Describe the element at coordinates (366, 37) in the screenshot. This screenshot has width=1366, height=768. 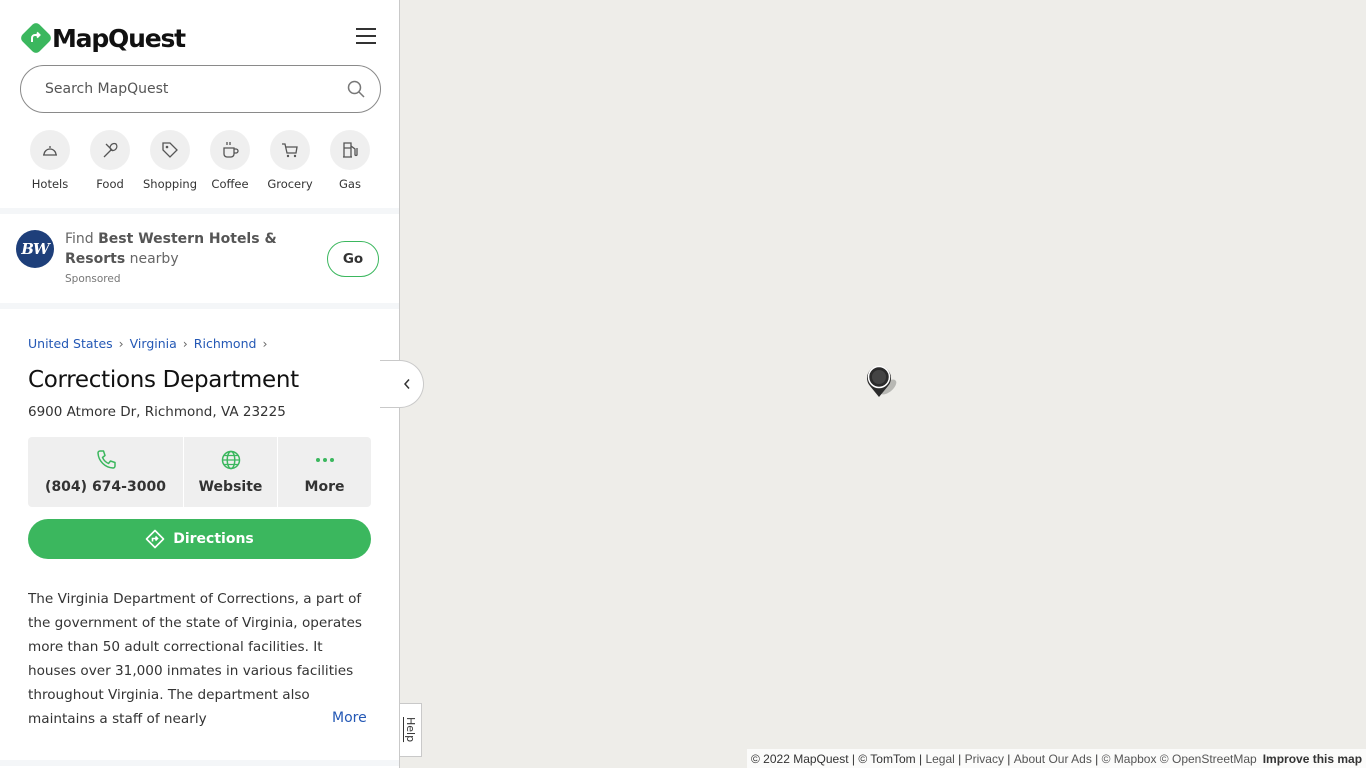
I see `hamburger-icon` at that location.